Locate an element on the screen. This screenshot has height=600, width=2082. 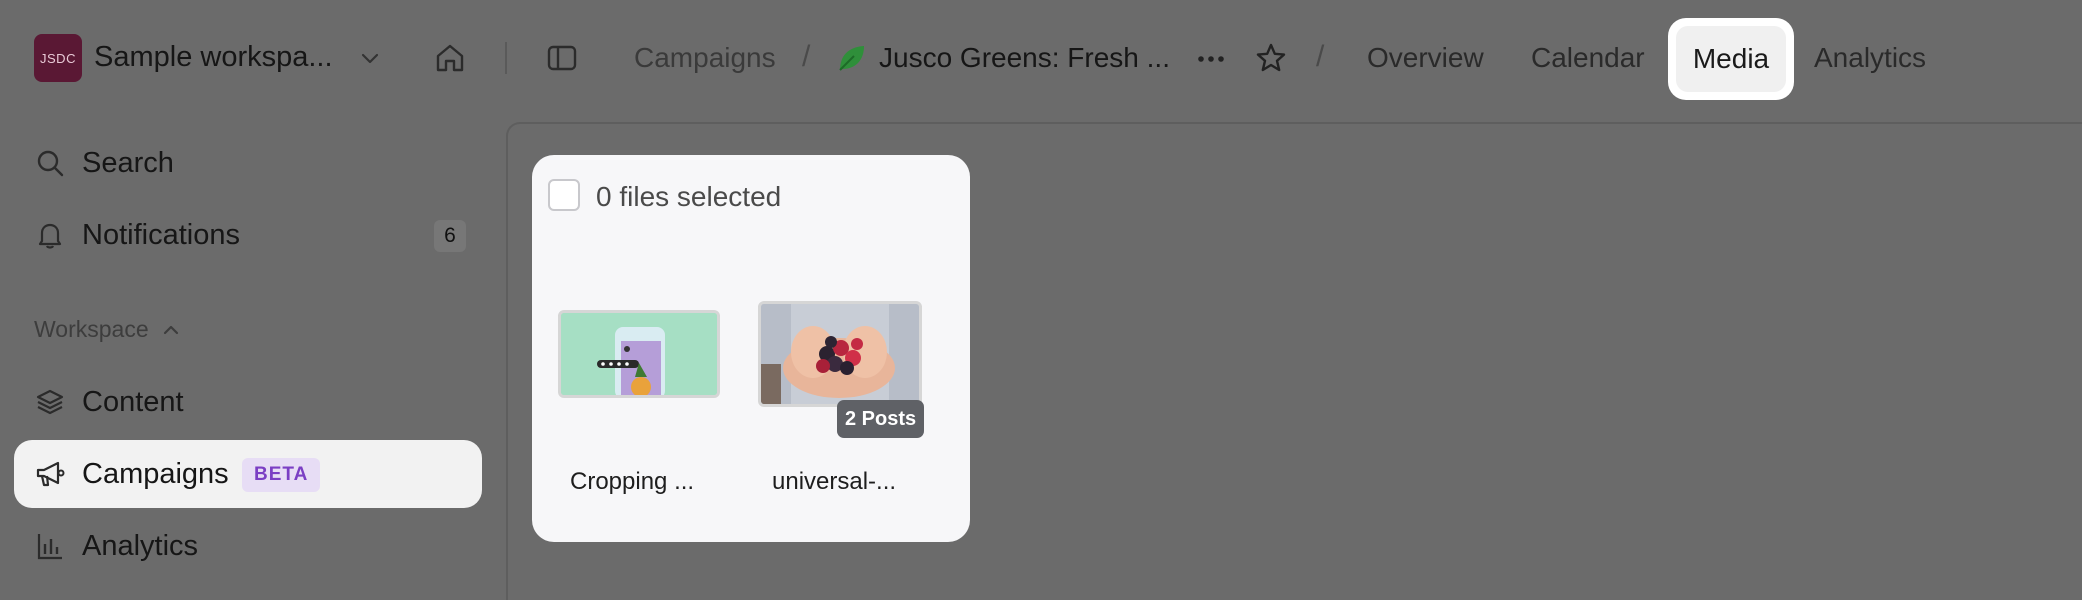
layers-icon is located at coordinates (50, 402).